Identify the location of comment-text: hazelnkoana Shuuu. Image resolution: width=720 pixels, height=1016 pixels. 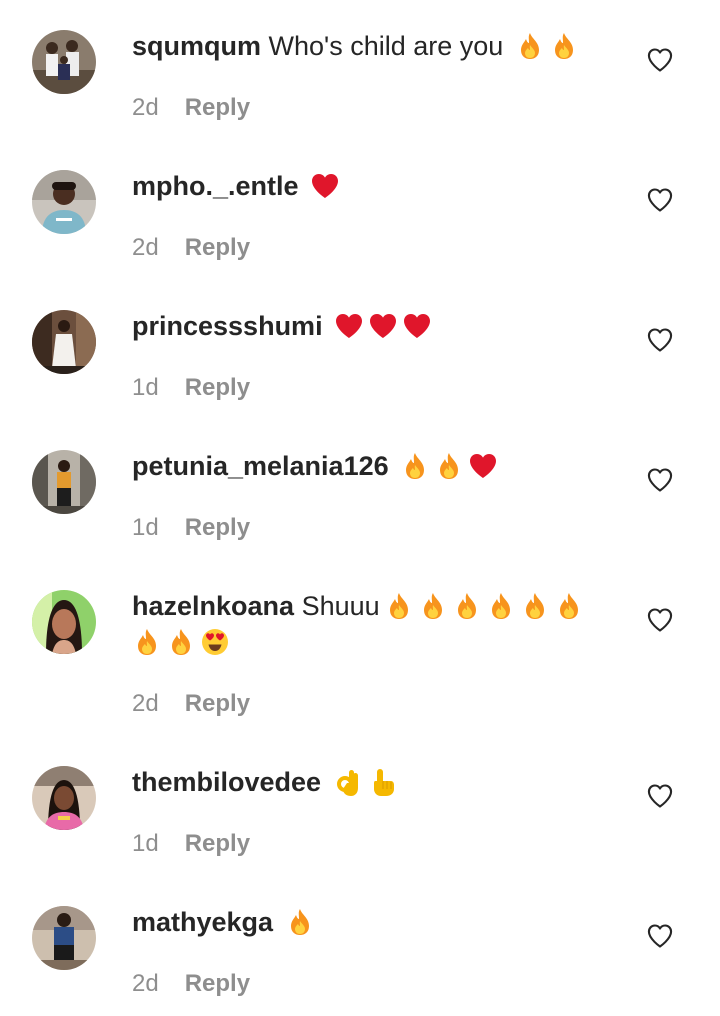
(367, 624).